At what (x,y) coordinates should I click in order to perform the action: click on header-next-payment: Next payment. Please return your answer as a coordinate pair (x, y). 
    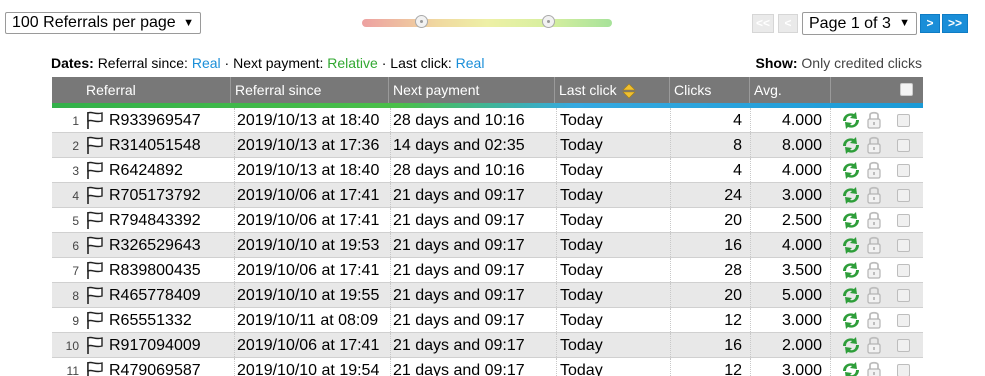
    Looking at the image, I should click on (472, 90).